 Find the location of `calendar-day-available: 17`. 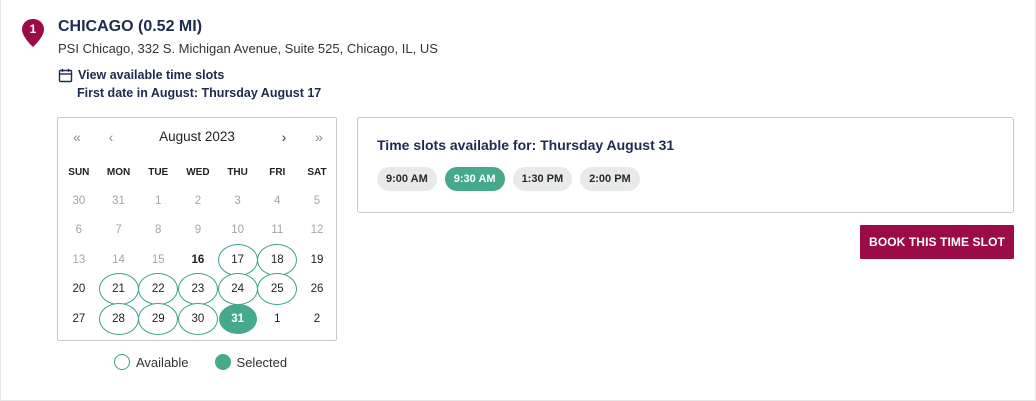

calendar-day-available: 17 is located at coordinates (238, 260).